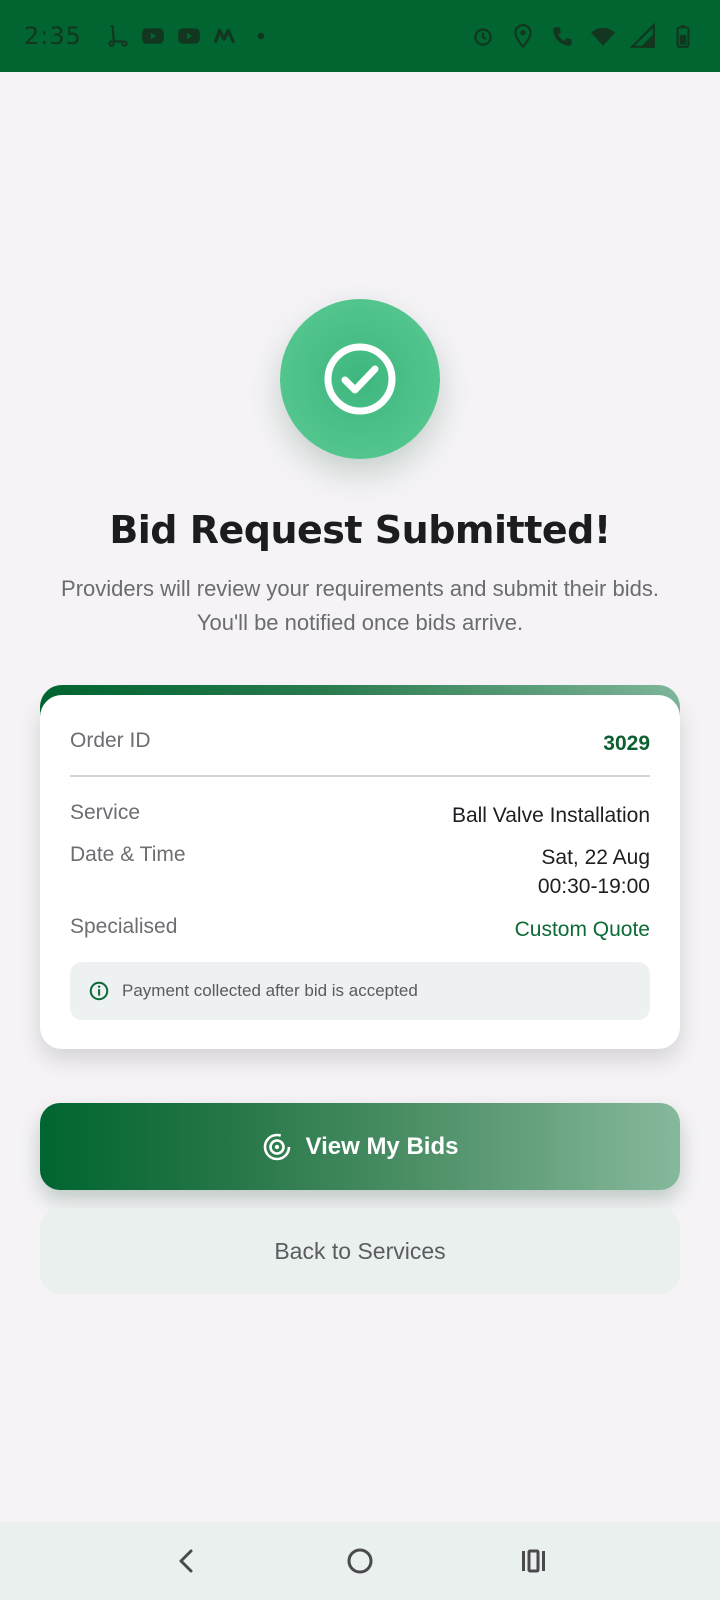 This screenshot has height=1600, width=720. I want to click on page-title: Bid Request Submitted!, so click(360, 530).